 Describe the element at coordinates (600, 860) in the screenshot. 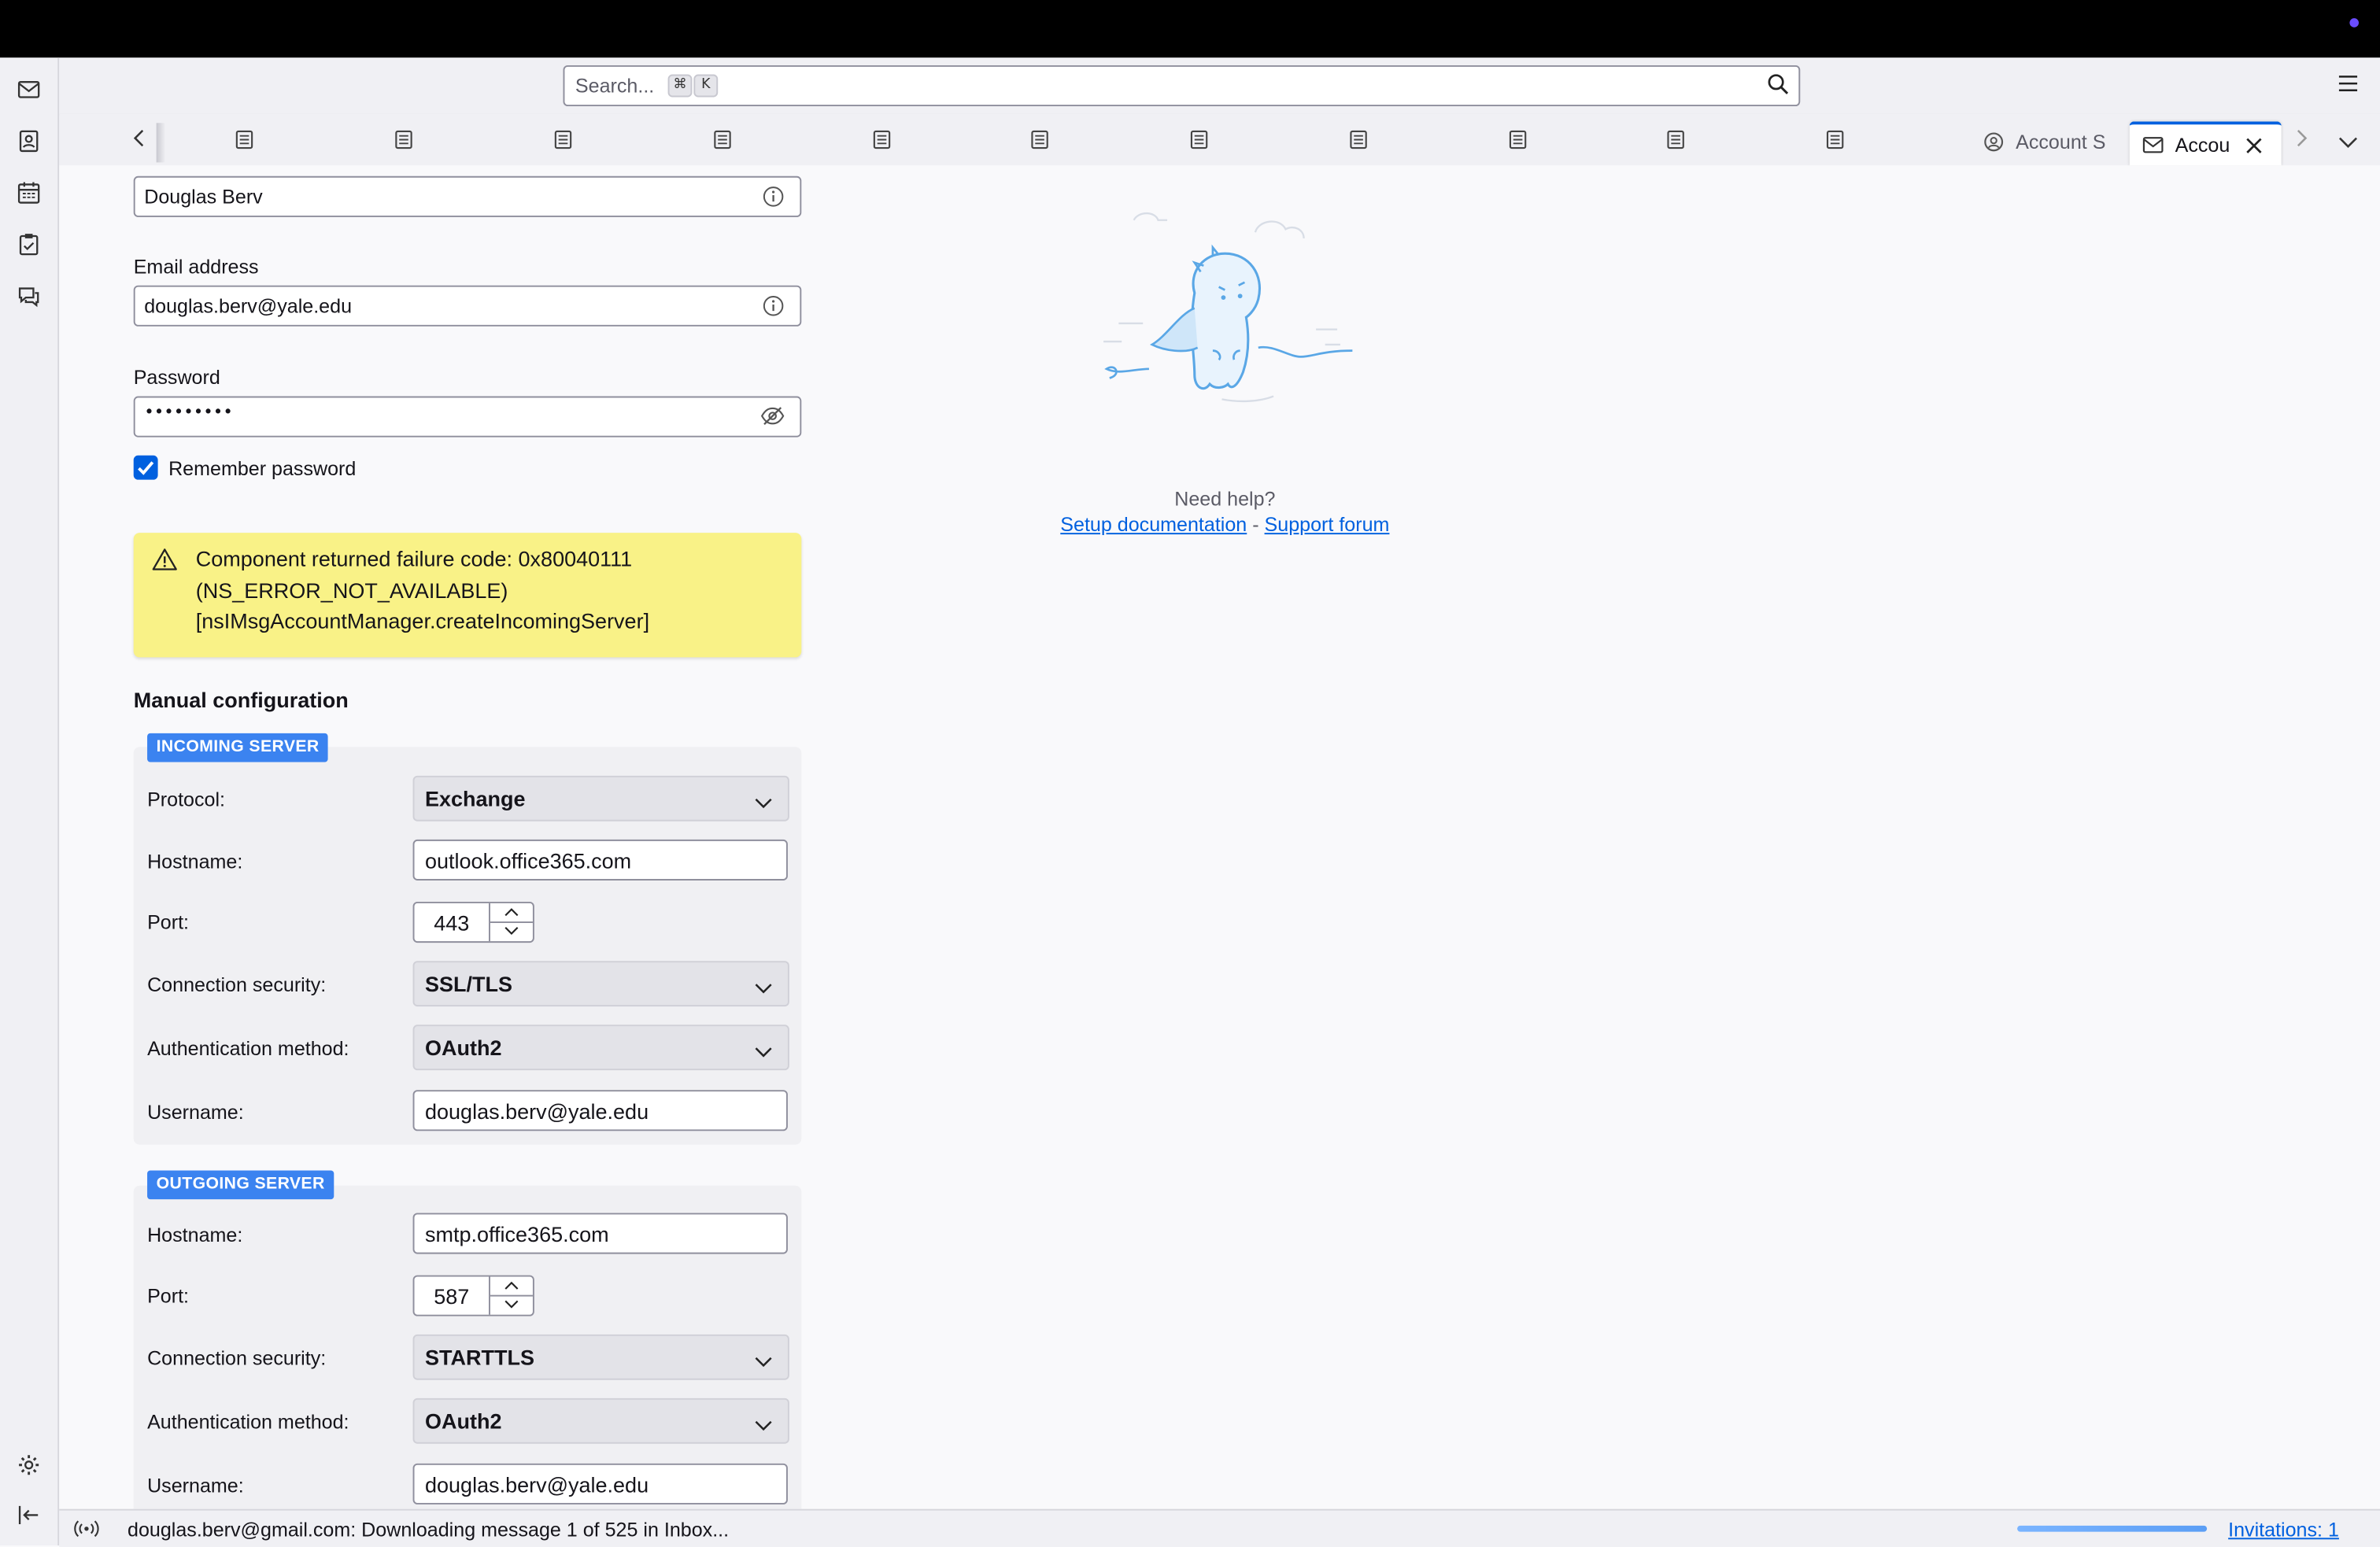

I see `incoming-hostname-input: outlook.office365.com` at that location.